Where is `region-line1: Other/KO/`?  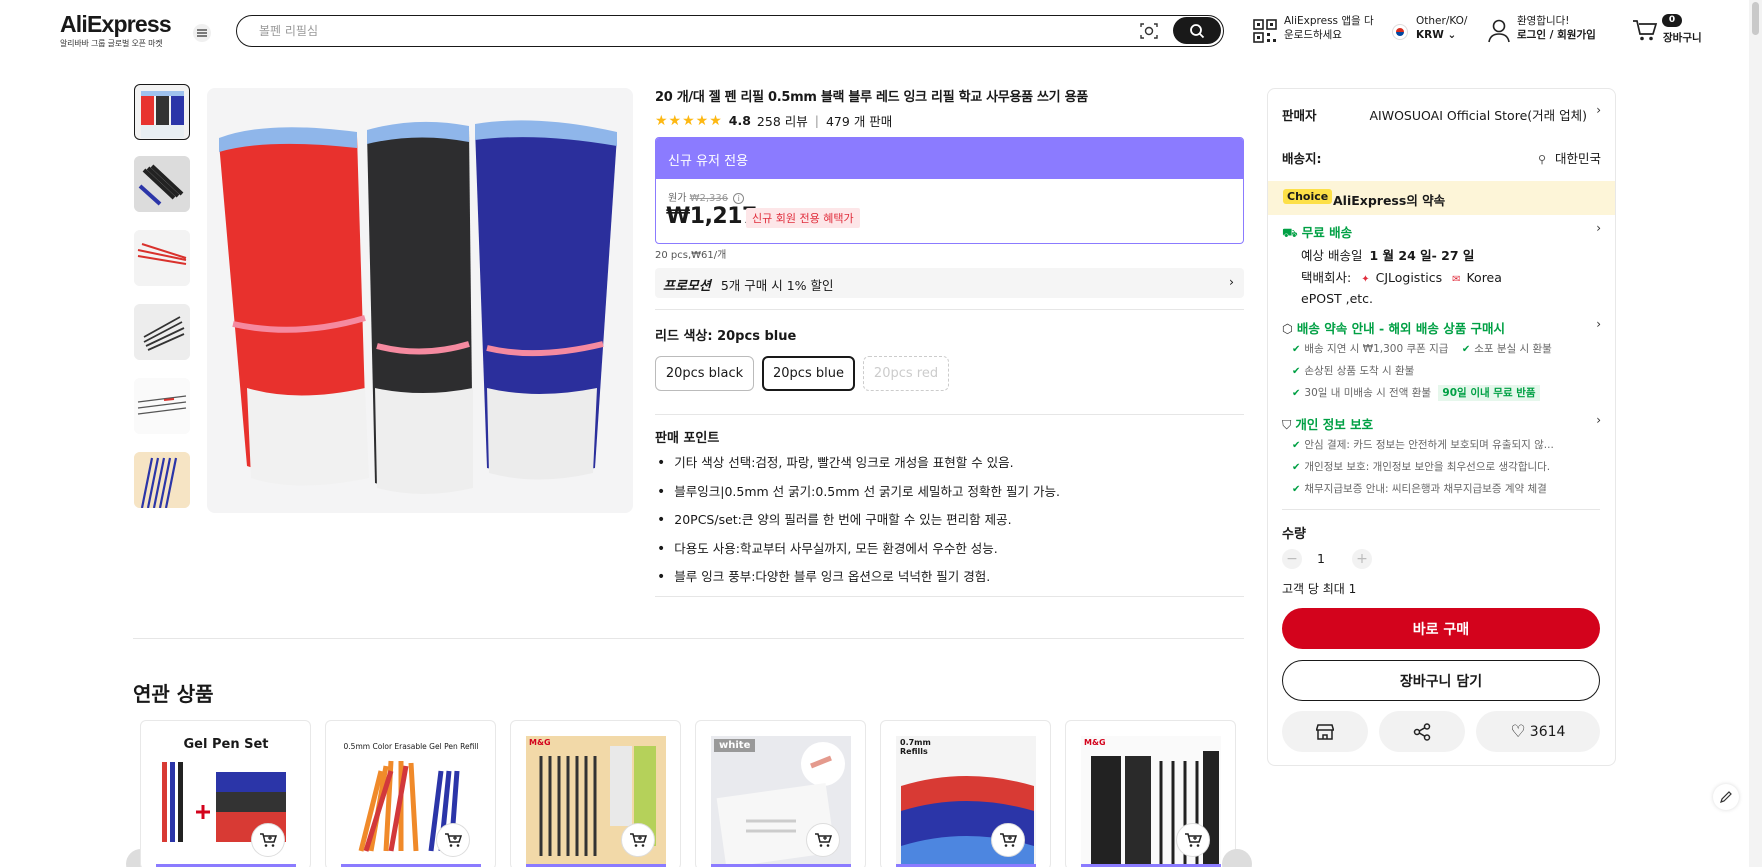
region-line1: Other/KO/ is located at coordinates (1442, 21).